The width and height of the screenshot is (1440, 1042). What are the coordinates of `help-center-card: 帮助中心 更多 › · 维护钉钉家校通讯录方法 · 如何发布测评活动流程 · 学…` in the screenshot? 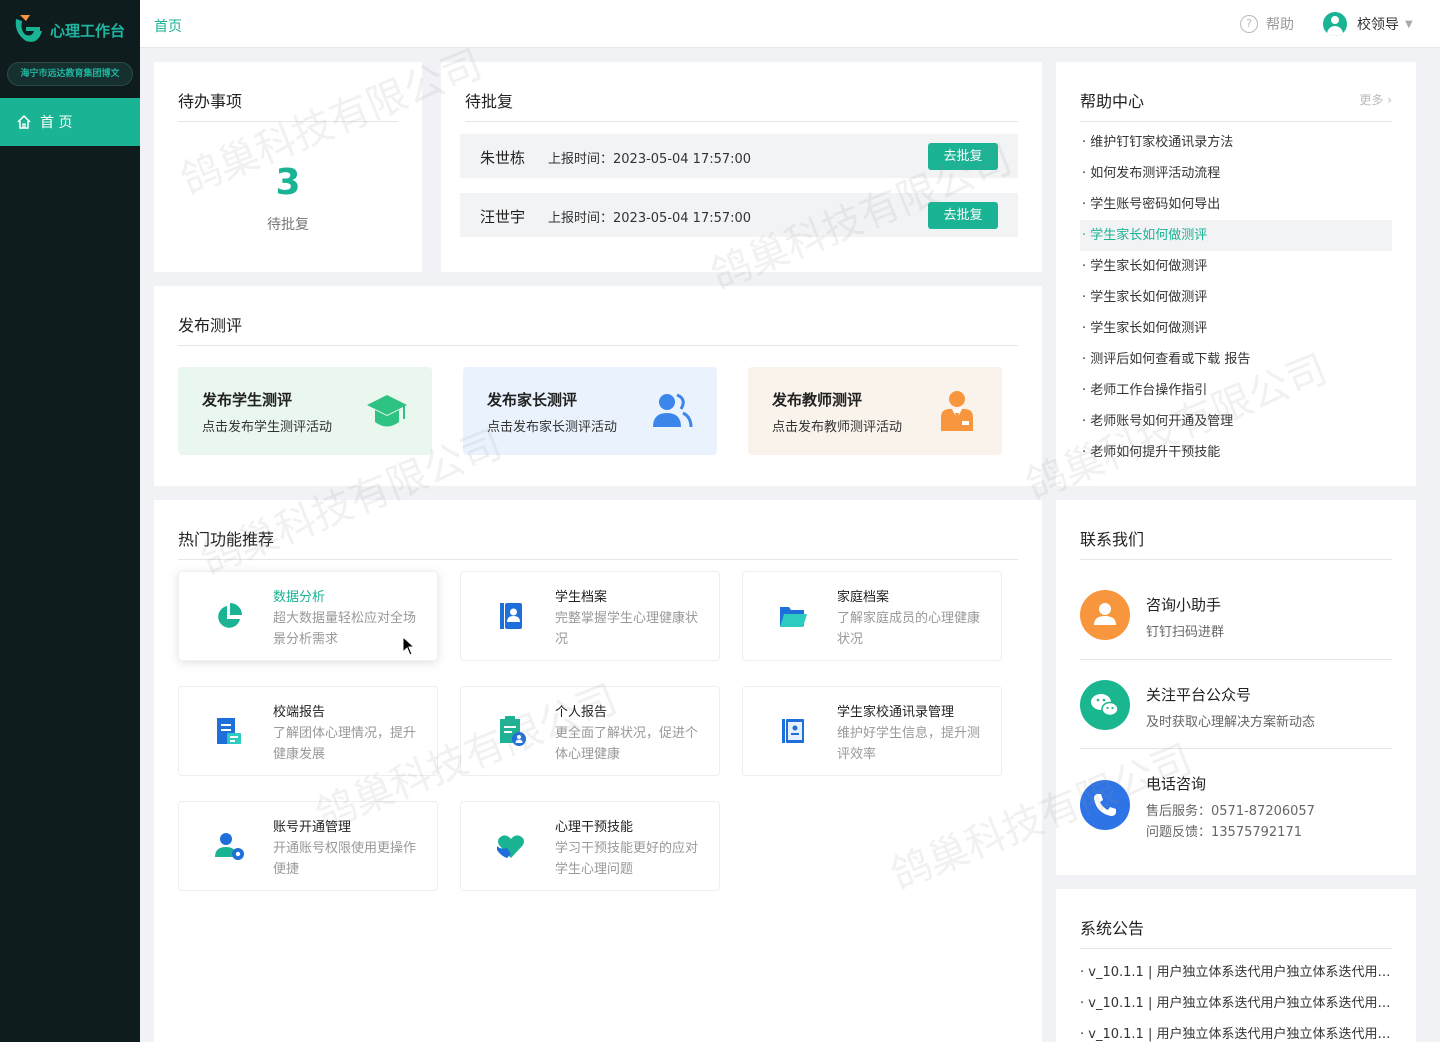 It's located at (1236, 274).